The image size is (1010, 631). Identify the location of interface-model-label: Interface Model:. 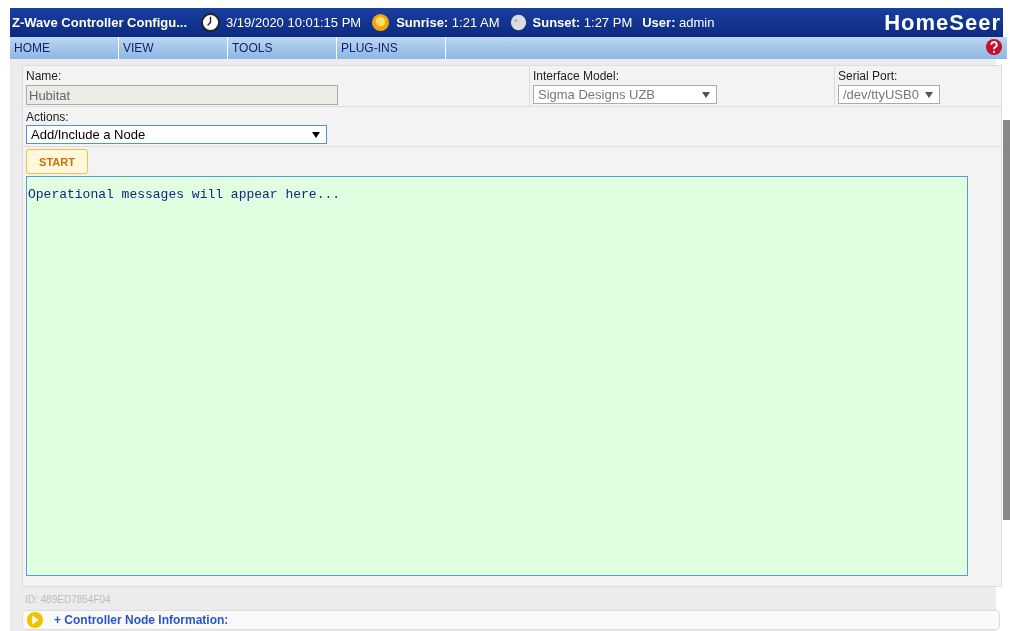
(577, 76).